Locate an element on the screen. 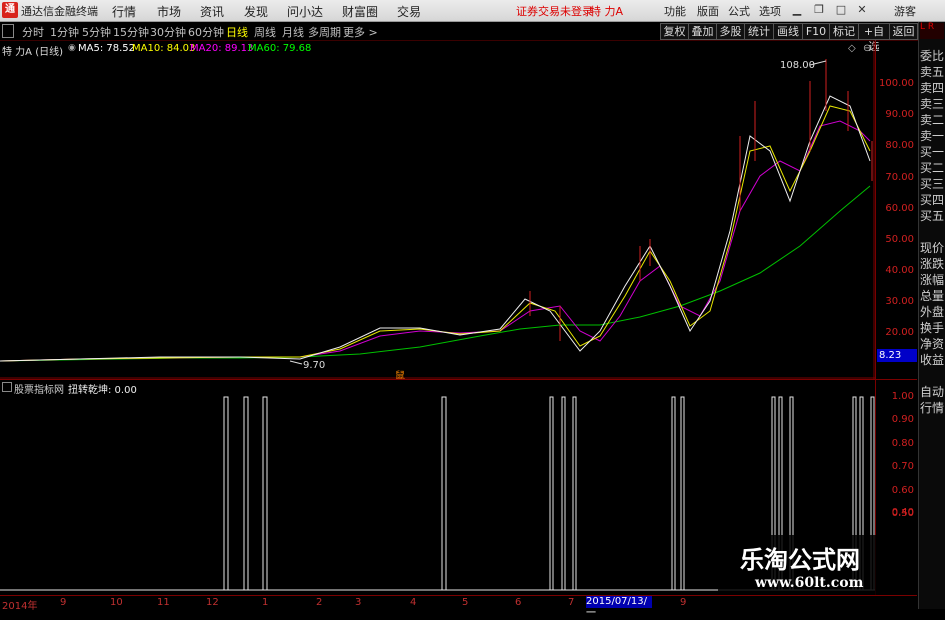 The height and width of the screenshot is (620, 945). maximize-icon: □ is located at coordinates (841, 10).